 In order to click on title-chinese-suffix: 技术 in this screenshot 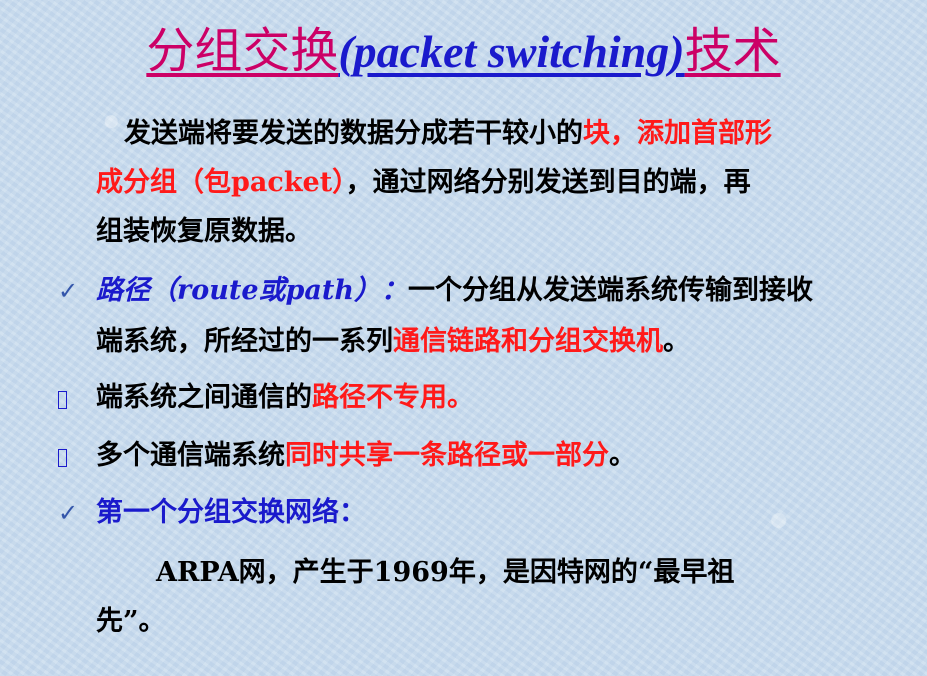, I will do `click(732, 51)`.